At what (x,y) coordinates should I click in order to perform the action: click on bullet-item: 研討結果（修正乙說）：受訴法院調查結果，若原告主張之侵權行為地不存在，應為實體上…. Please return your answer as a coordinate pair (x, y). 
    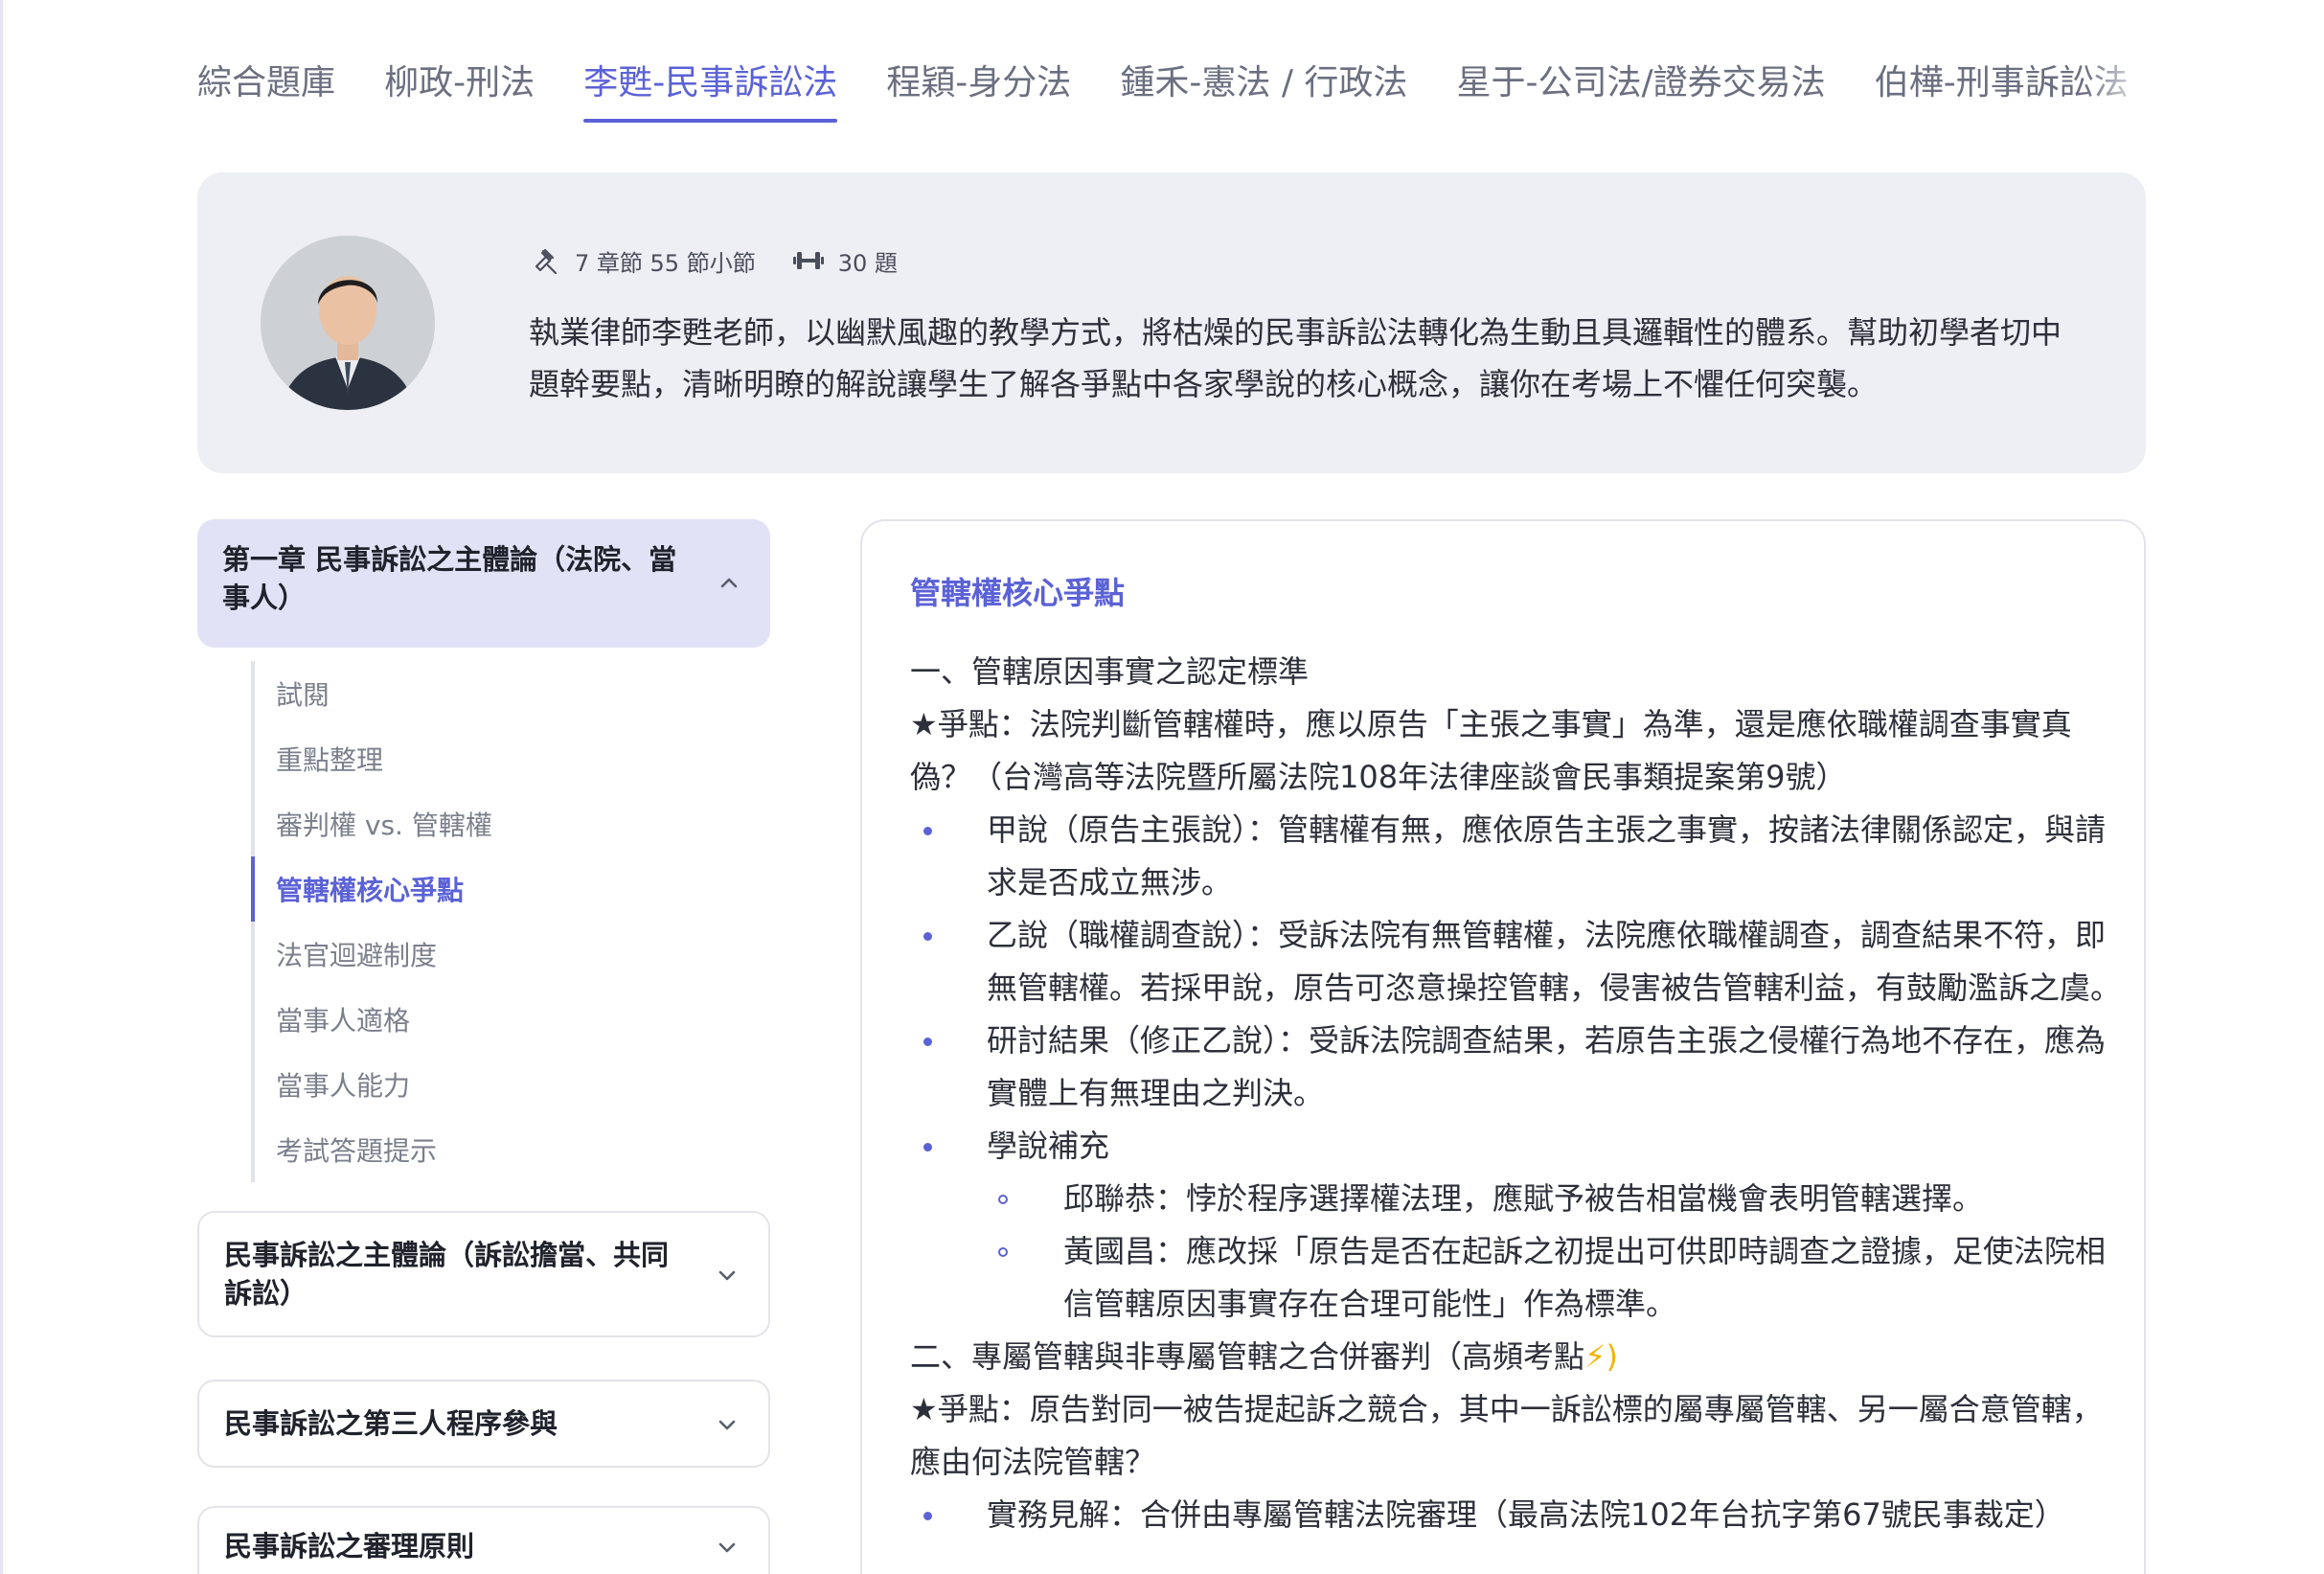
    Looking at the image, I should click on (1518, 1067).